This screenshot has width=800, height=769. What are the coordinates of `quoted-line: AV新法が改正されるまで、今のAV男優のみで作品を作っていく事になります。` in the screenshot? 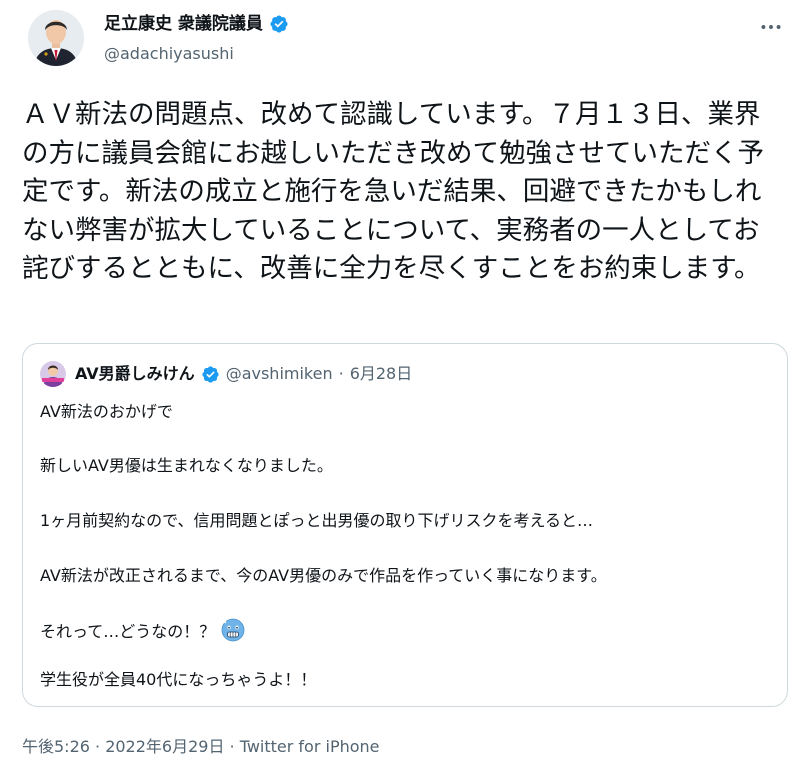 It's located at (323, 575).